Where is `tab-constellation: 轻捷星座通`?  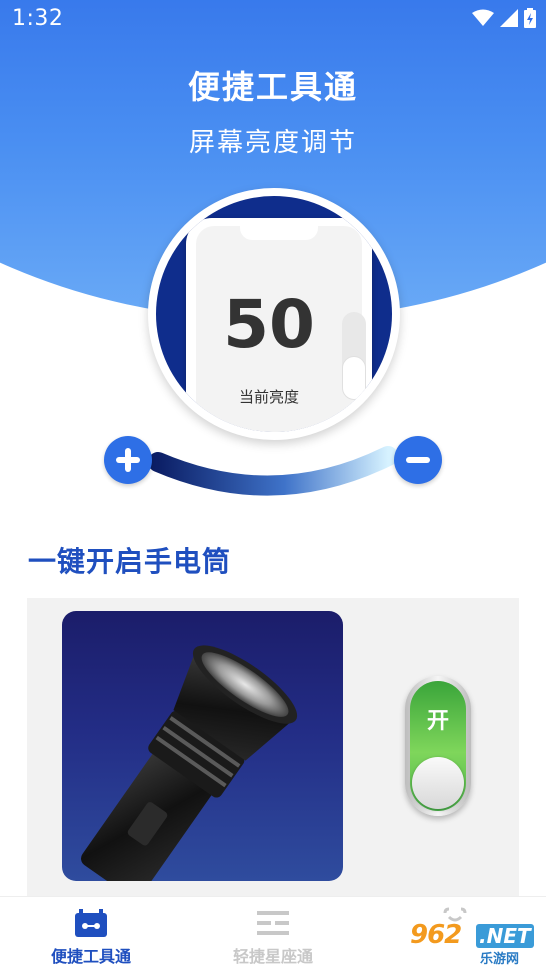 tab-constellation: 轻捷星座通 is located at coordinates (273, 934).